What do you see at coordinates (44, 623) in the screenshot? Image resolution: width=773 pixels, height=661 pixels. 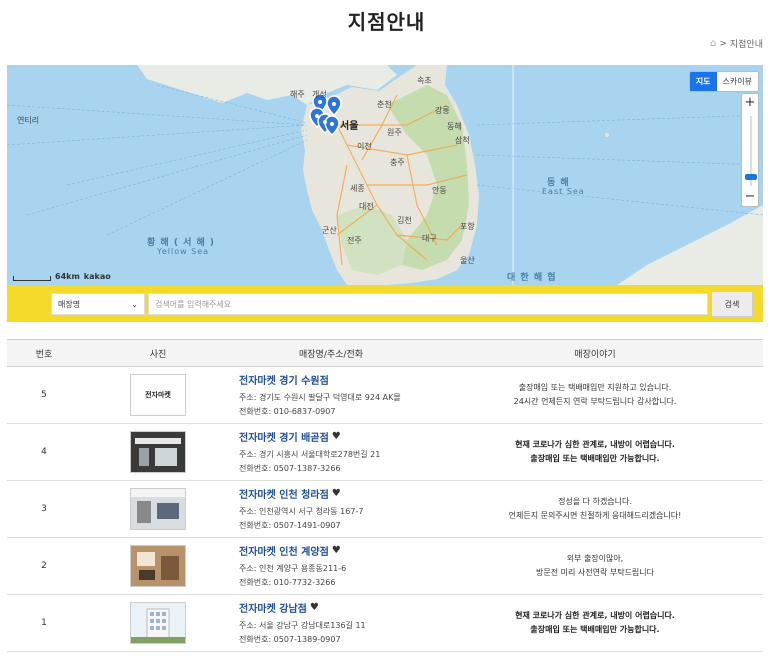 I see `row-number: 1` at bounding box center [44, 623].